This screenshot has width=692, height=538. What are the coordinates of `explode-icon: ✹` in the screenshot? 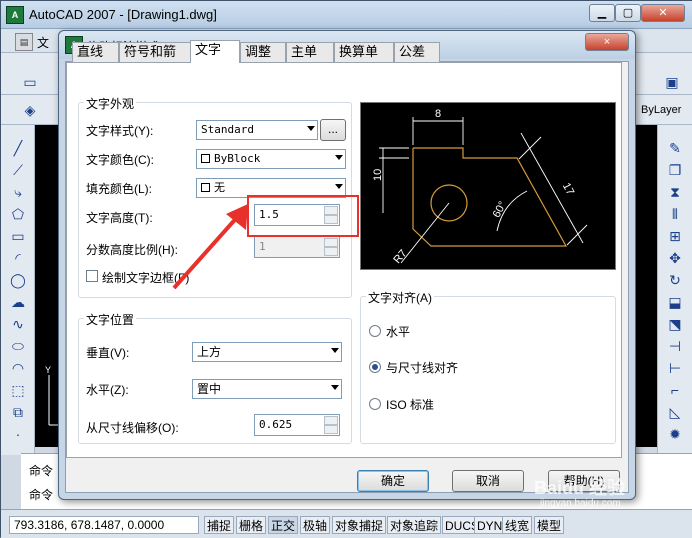 It's located at (675, 434).